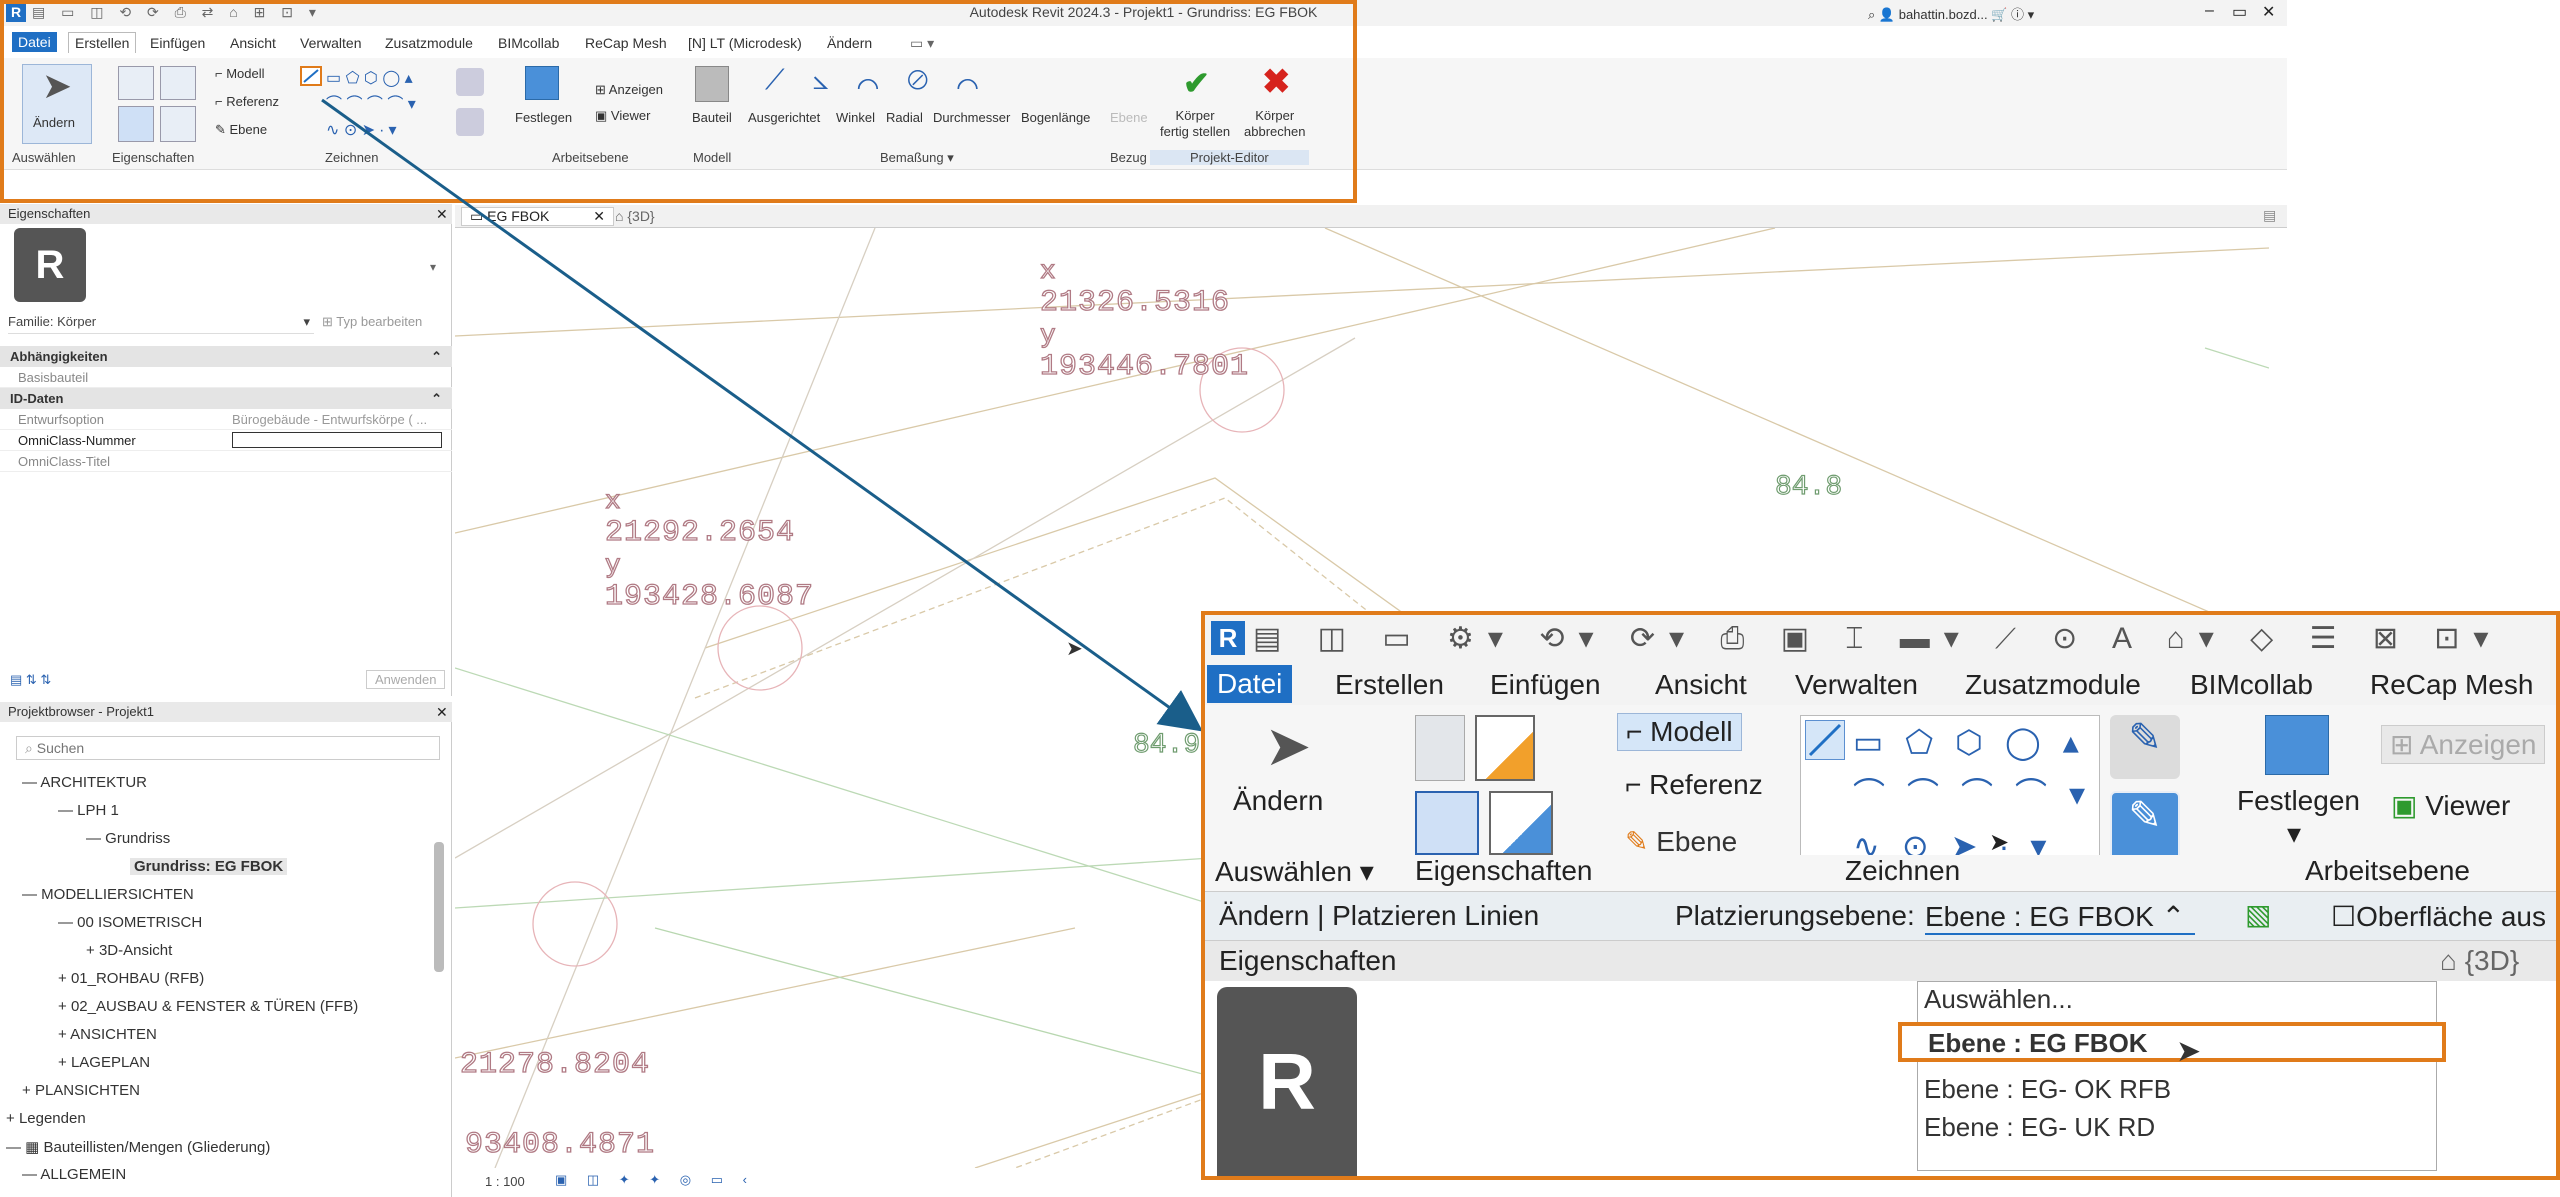 Image resolution: width=2560 pixels, height=1197 pixels. Describe the element at coordinates (104, 1062) in the screenshot. I see `tree-item: + LAGEPLAN` at that location.